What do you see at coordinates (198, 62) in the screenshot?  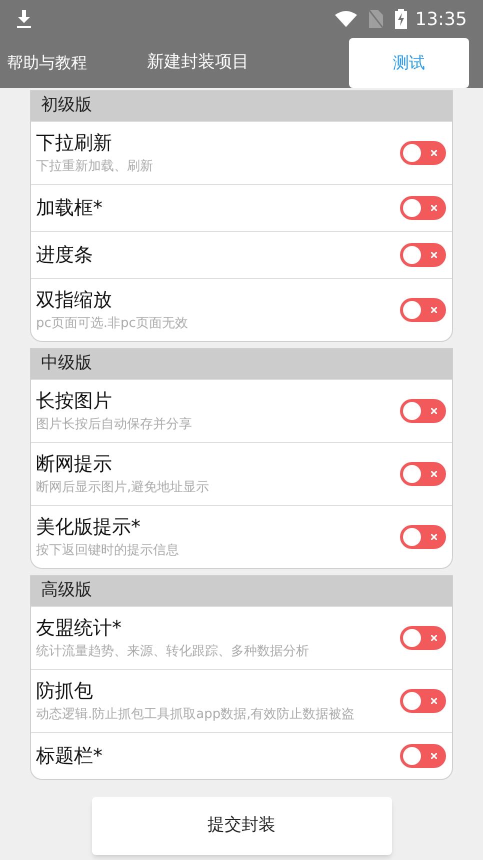 I see `page-title: 新建封装项目` at bounding box center [198, 62].